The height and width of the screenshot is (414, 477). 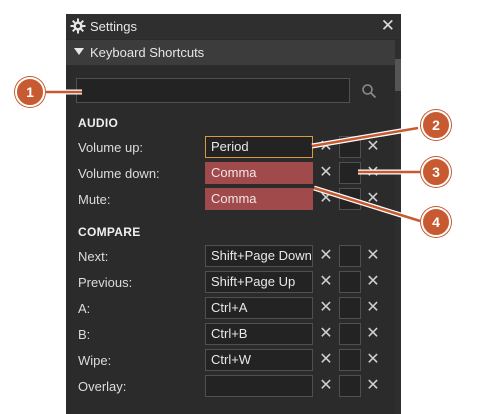 I want to click on callout-badge-4: 4, so click(x=436, y=222).